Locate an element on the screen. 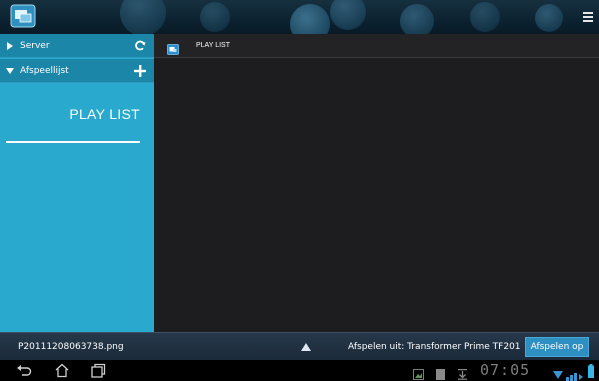 The width and height of the screenshot is (599, 381). playlist-icon is located at coordinates (173, 47).